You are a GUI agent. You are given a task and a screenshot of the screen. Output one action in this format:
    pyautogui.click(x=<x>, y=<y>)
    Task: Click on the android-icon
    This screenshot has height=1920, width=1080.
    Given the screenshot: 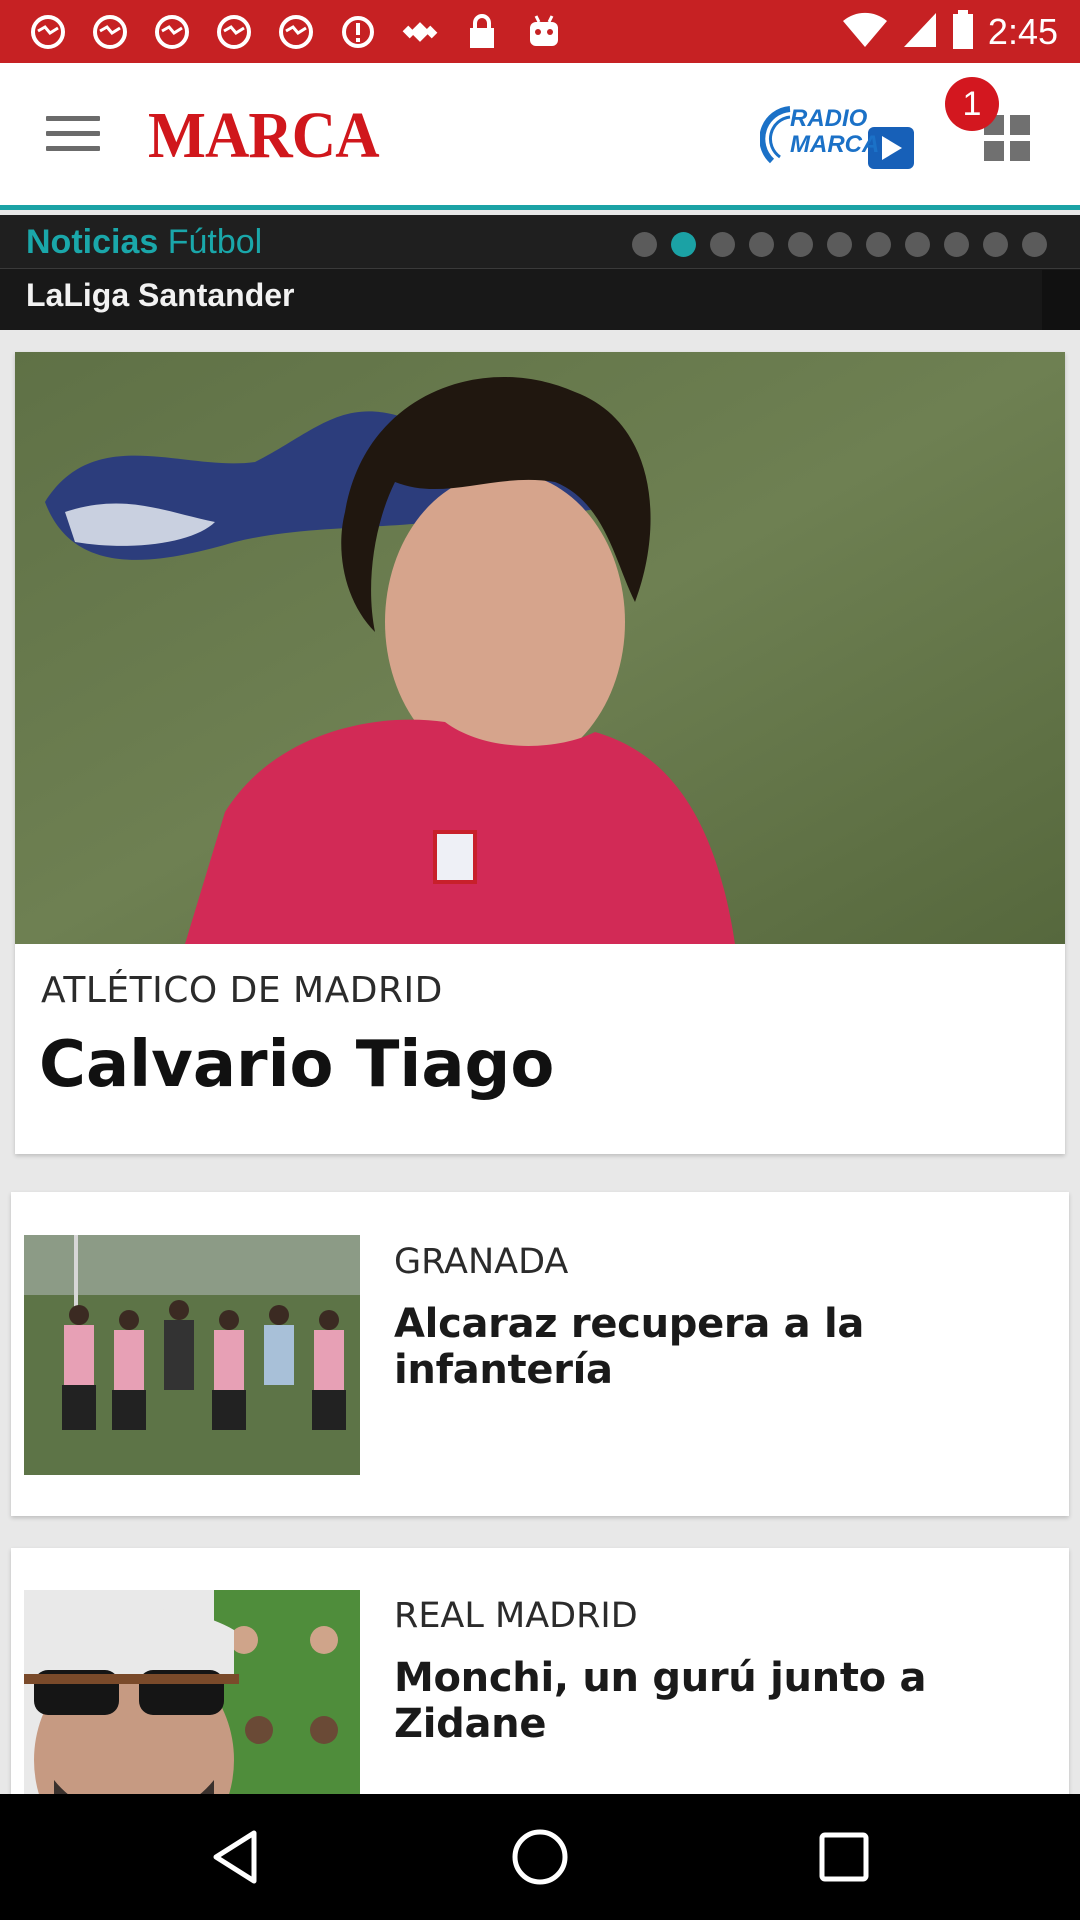 What is the action you would take?
    pyautogui.click(x=544, y=32)
    